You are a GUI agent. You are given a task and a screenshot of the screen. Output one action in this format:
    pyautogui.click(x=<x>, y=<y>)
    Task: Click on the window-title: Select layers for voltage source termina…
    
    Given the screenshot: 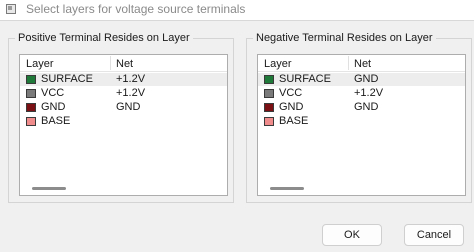 What is the action you would take?
    pyautogui.click(x=136, y=9)
    